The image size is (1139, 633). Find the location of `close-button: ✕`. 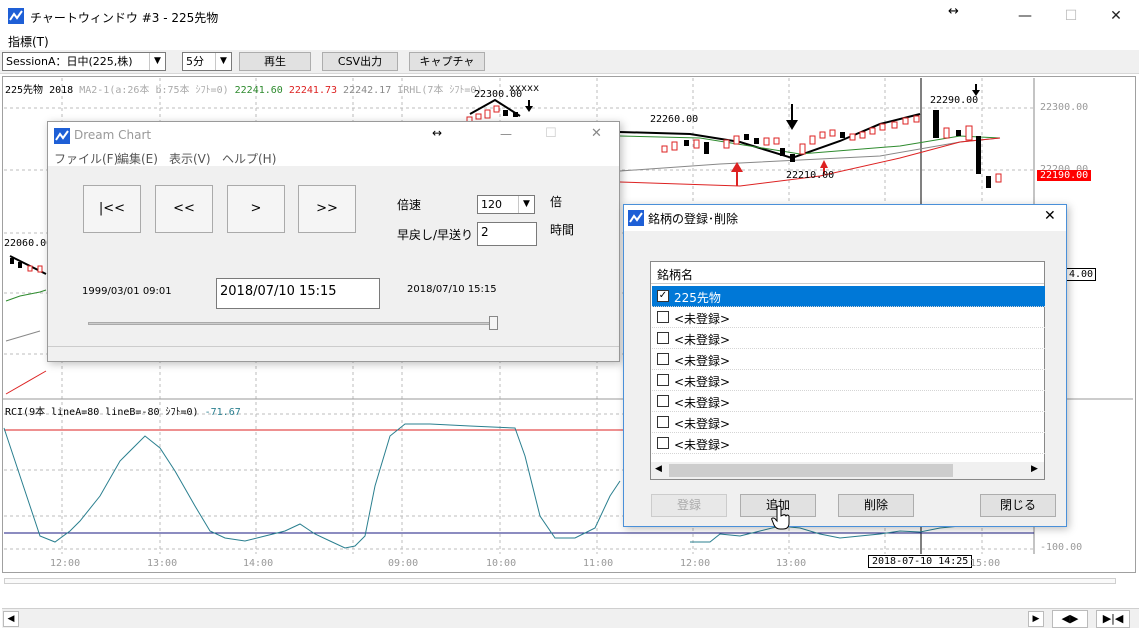

close-button: ✕ is located at coordinates (1116, 16).